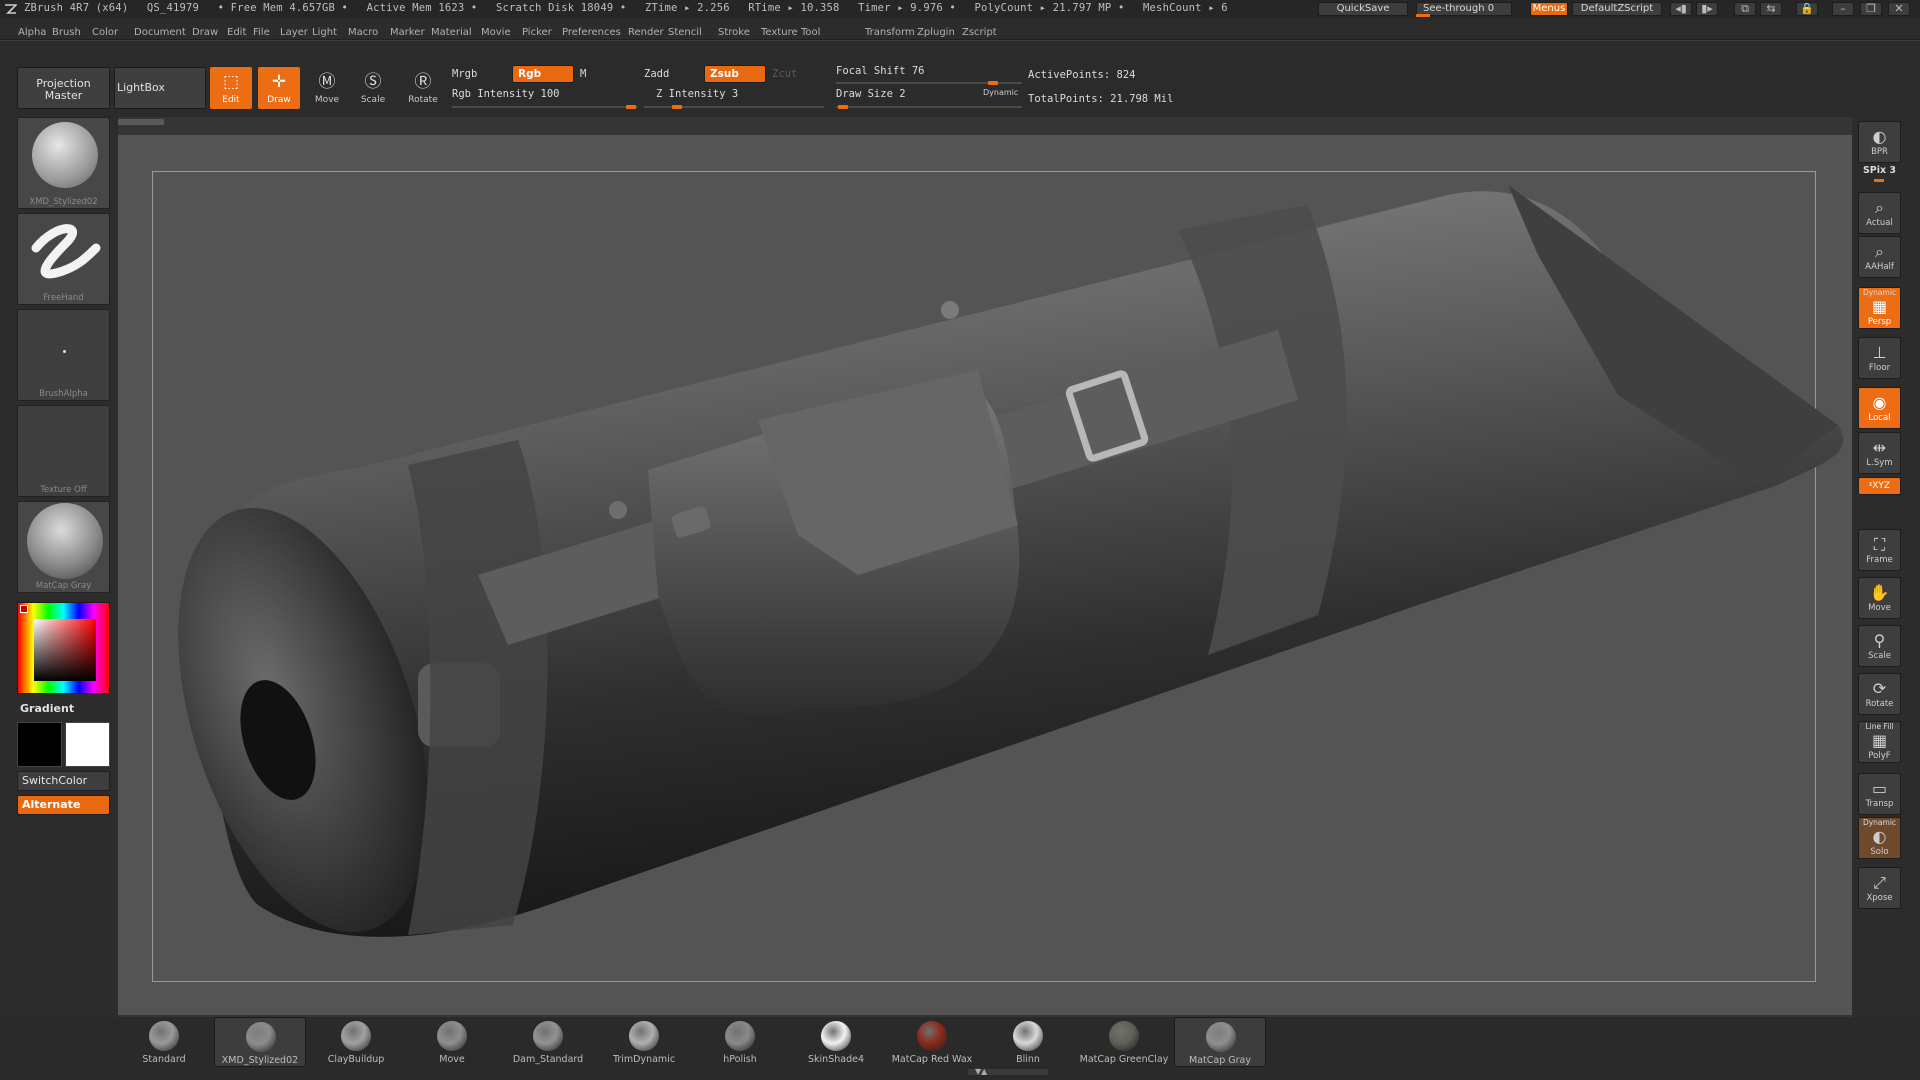 This screenshot has height=1080, width=1920. What do you see at coordinates (880, 71) in the screenshot?
I see `focal-shift-slider: Focal Shift 76` at bounding box center [880, 71].